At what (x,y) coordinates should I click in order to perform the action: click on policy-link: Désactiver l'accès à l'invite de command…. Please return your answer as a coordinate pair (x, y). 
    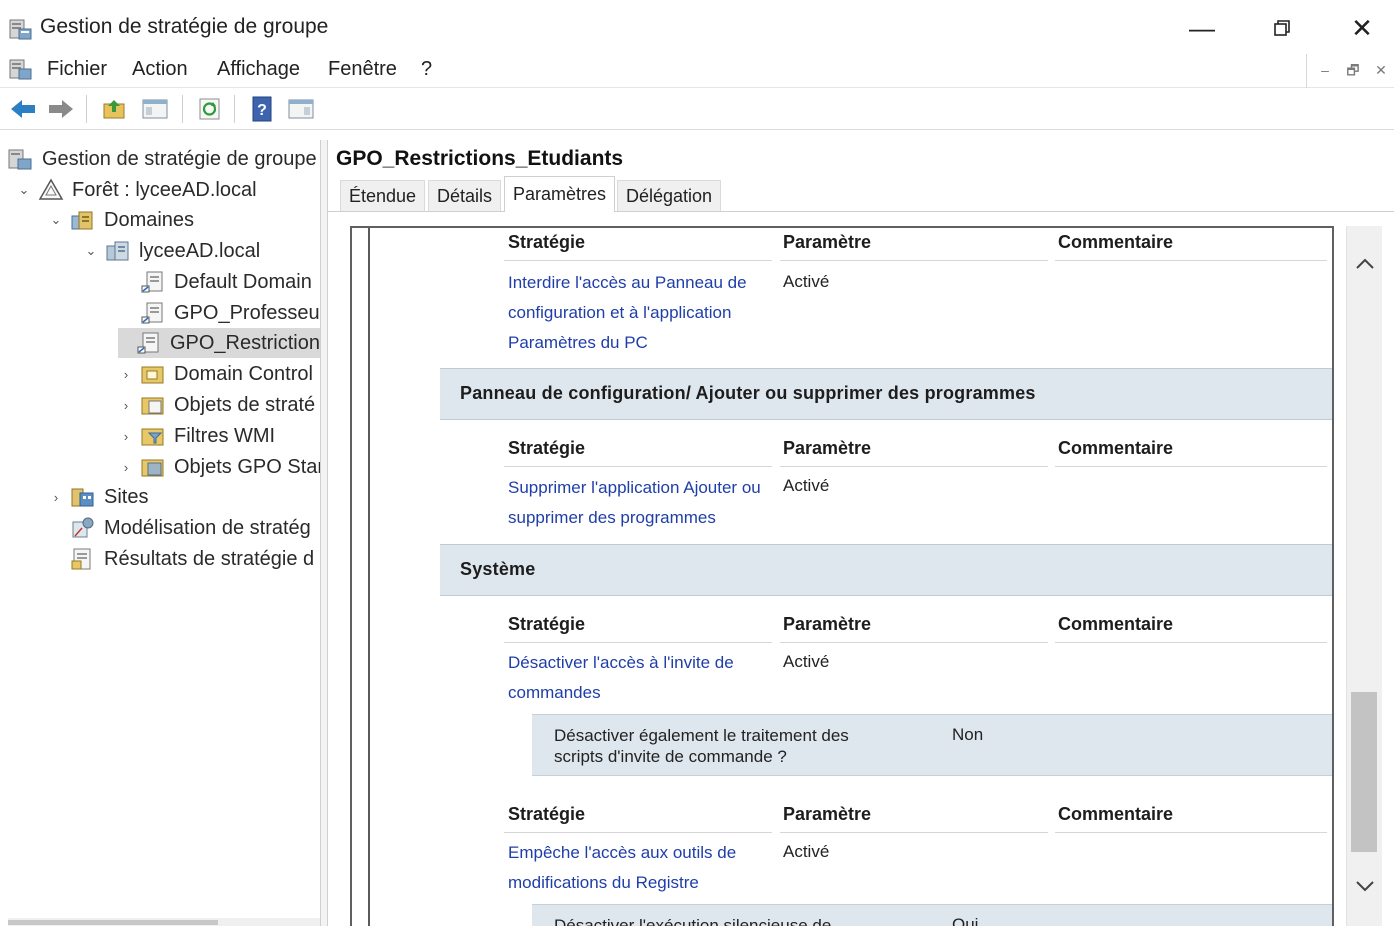
    Looking at the image, I should click on (639, 678).